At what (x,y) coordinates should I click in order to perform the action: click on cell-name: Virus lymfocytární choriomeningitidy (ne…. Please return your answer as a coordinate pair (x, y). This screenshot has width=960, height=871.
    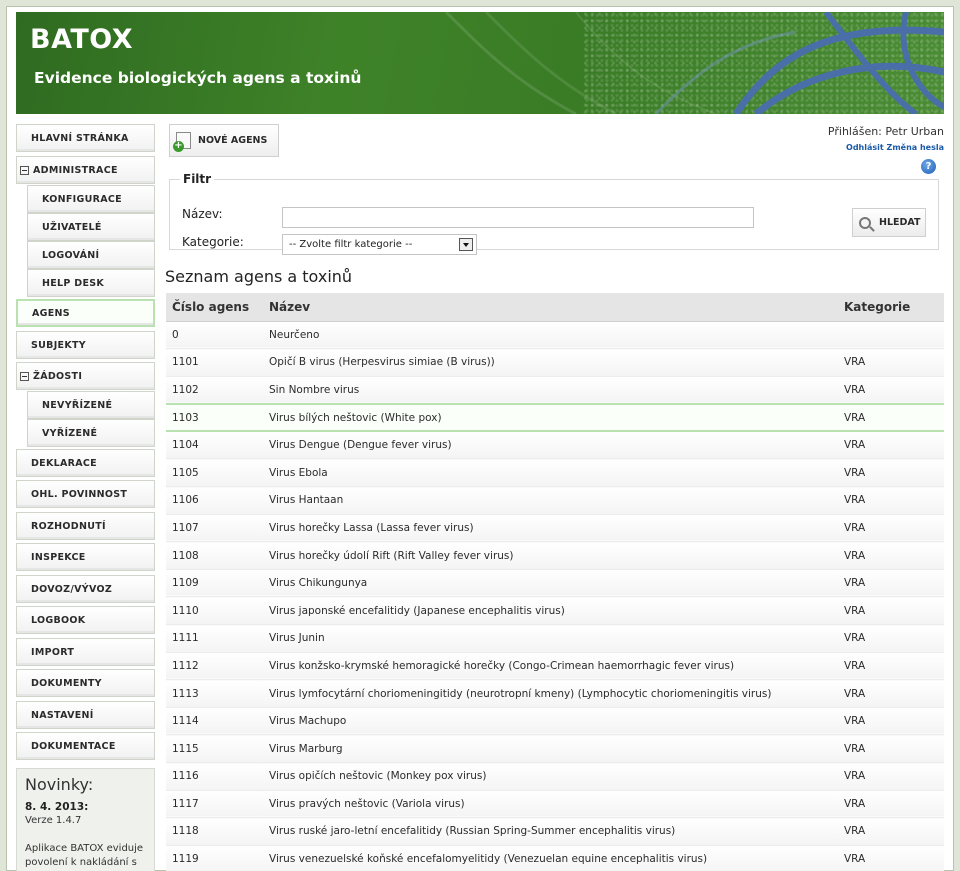
    Looking at the image, I should click on (550, 693).